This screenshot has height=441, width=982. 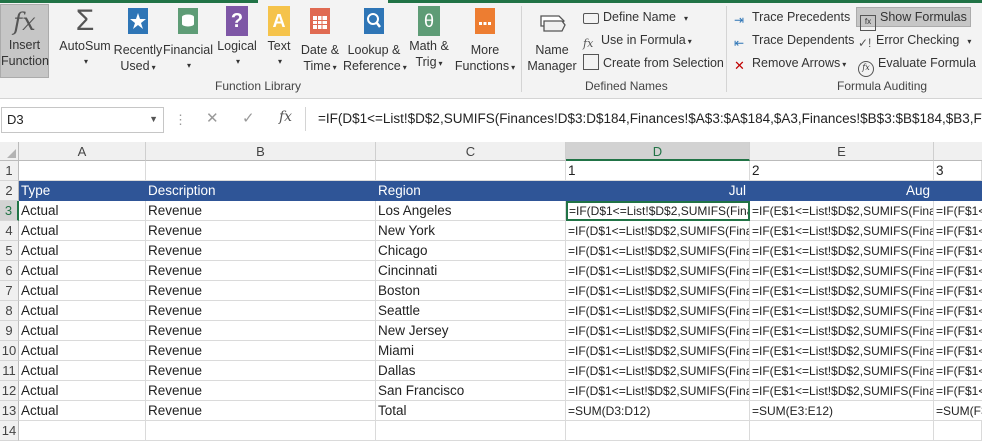 What do you see at coordinates (471, 271) in the screenshot?
I see `cell-c6: Cincinnati` at bounding box center [471, 271].